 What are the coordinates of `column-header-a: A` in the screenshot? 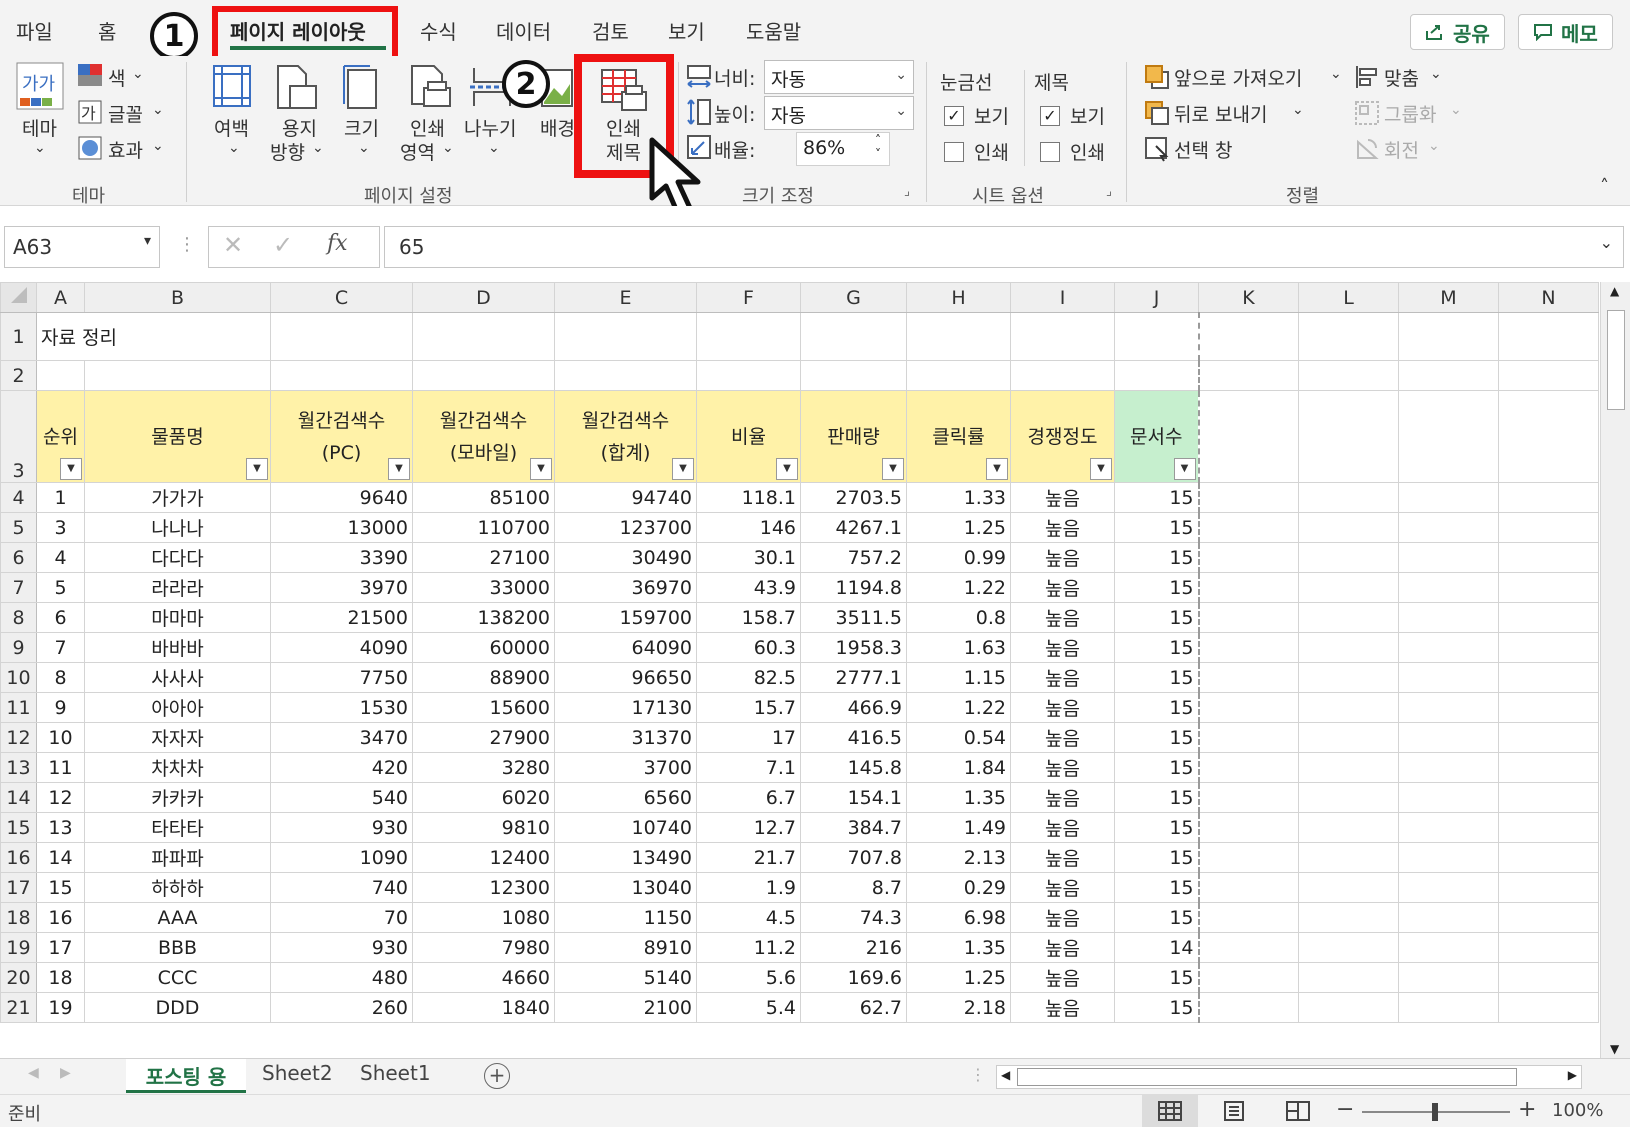 It's located at (60, 297).